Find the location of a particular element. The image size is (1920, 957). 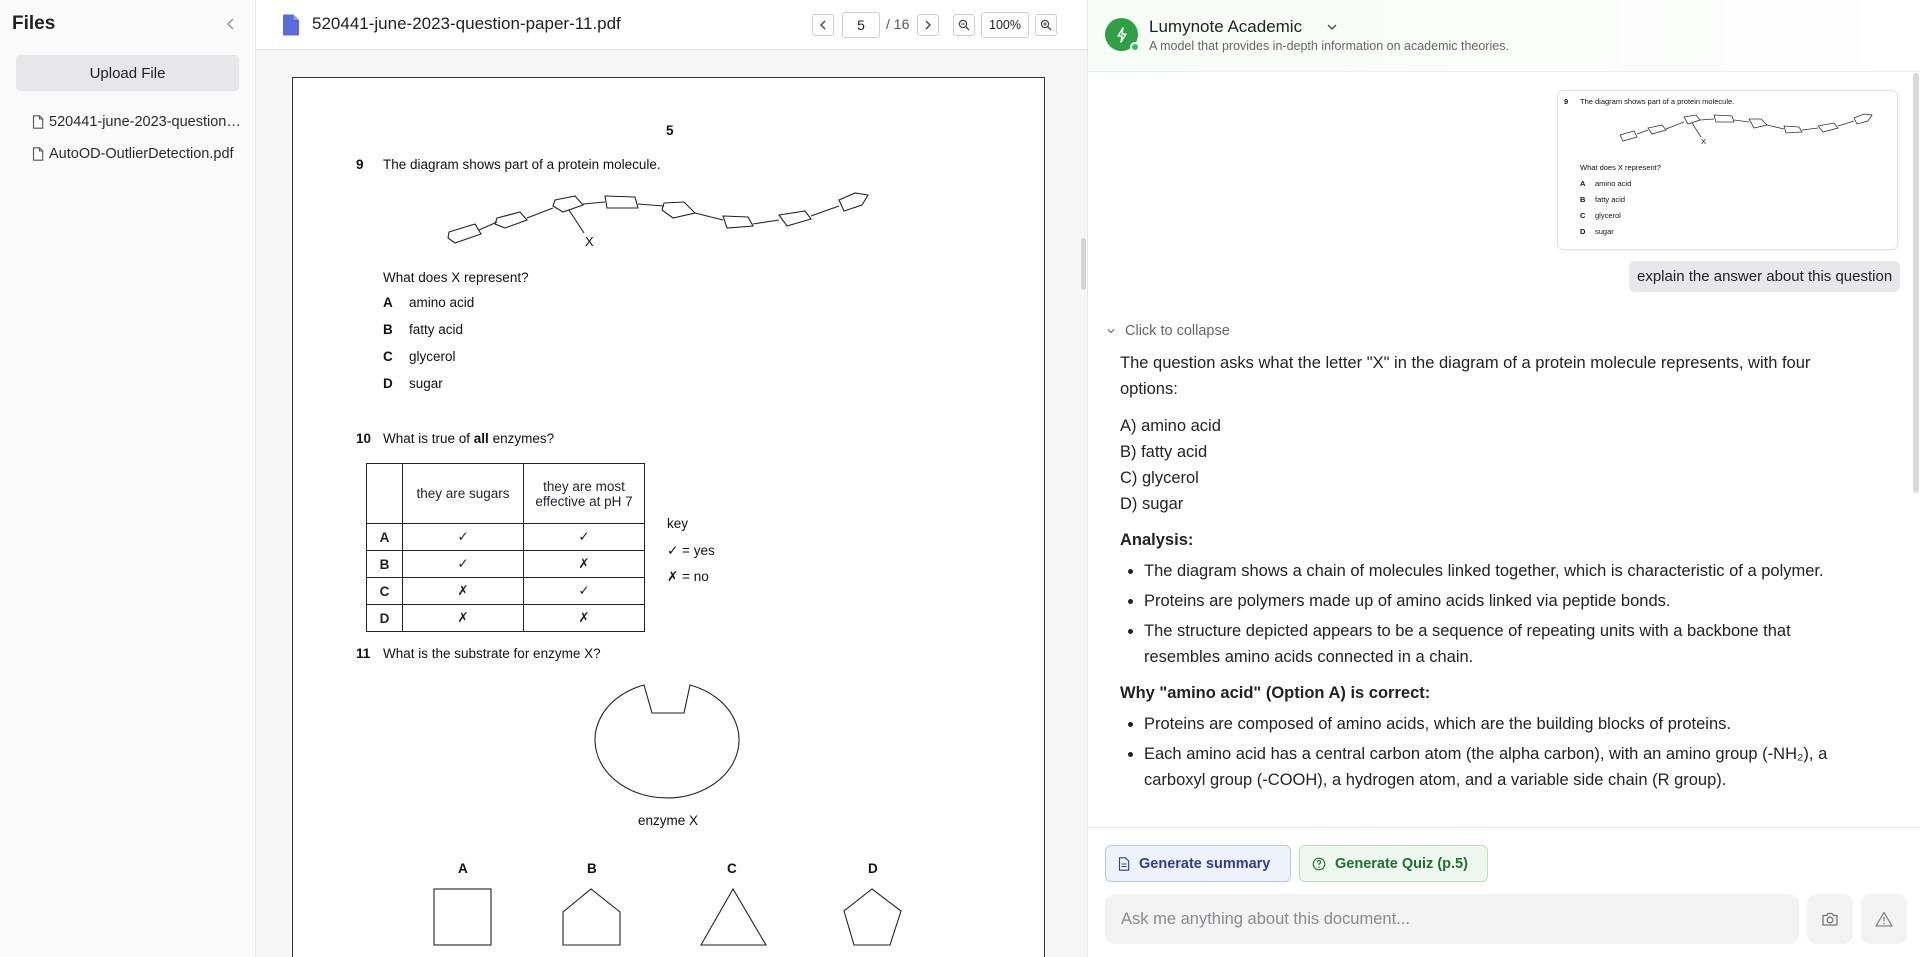

online-status-indicator is located at coordinates (1135, 47).